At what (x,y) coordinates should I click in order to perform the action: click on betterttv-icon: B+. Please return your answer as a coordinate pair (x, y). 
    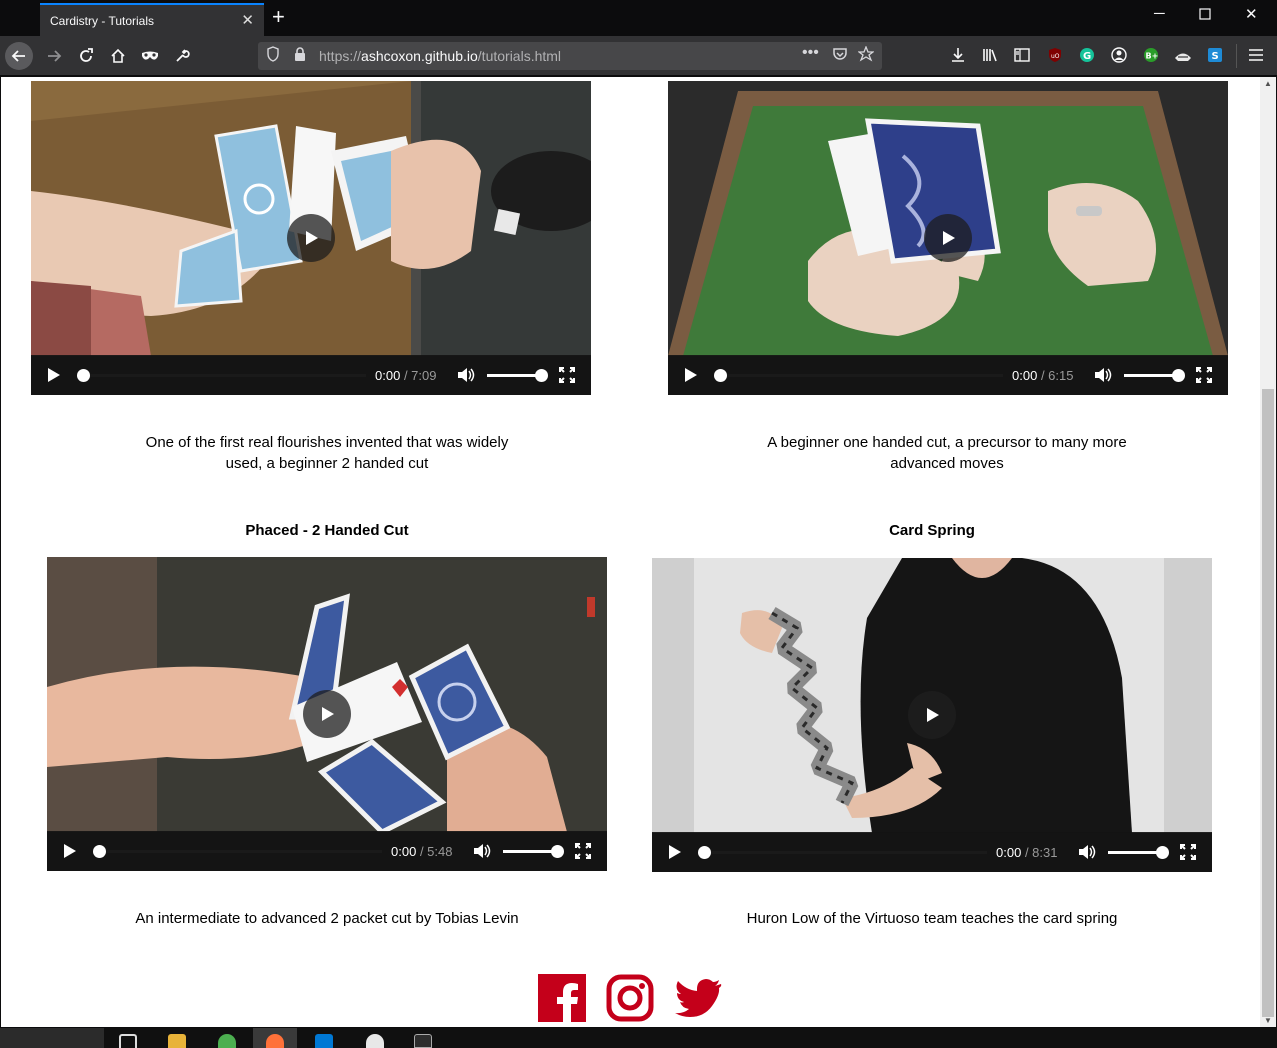
    Looking at the image, I should click on (1151, 55).